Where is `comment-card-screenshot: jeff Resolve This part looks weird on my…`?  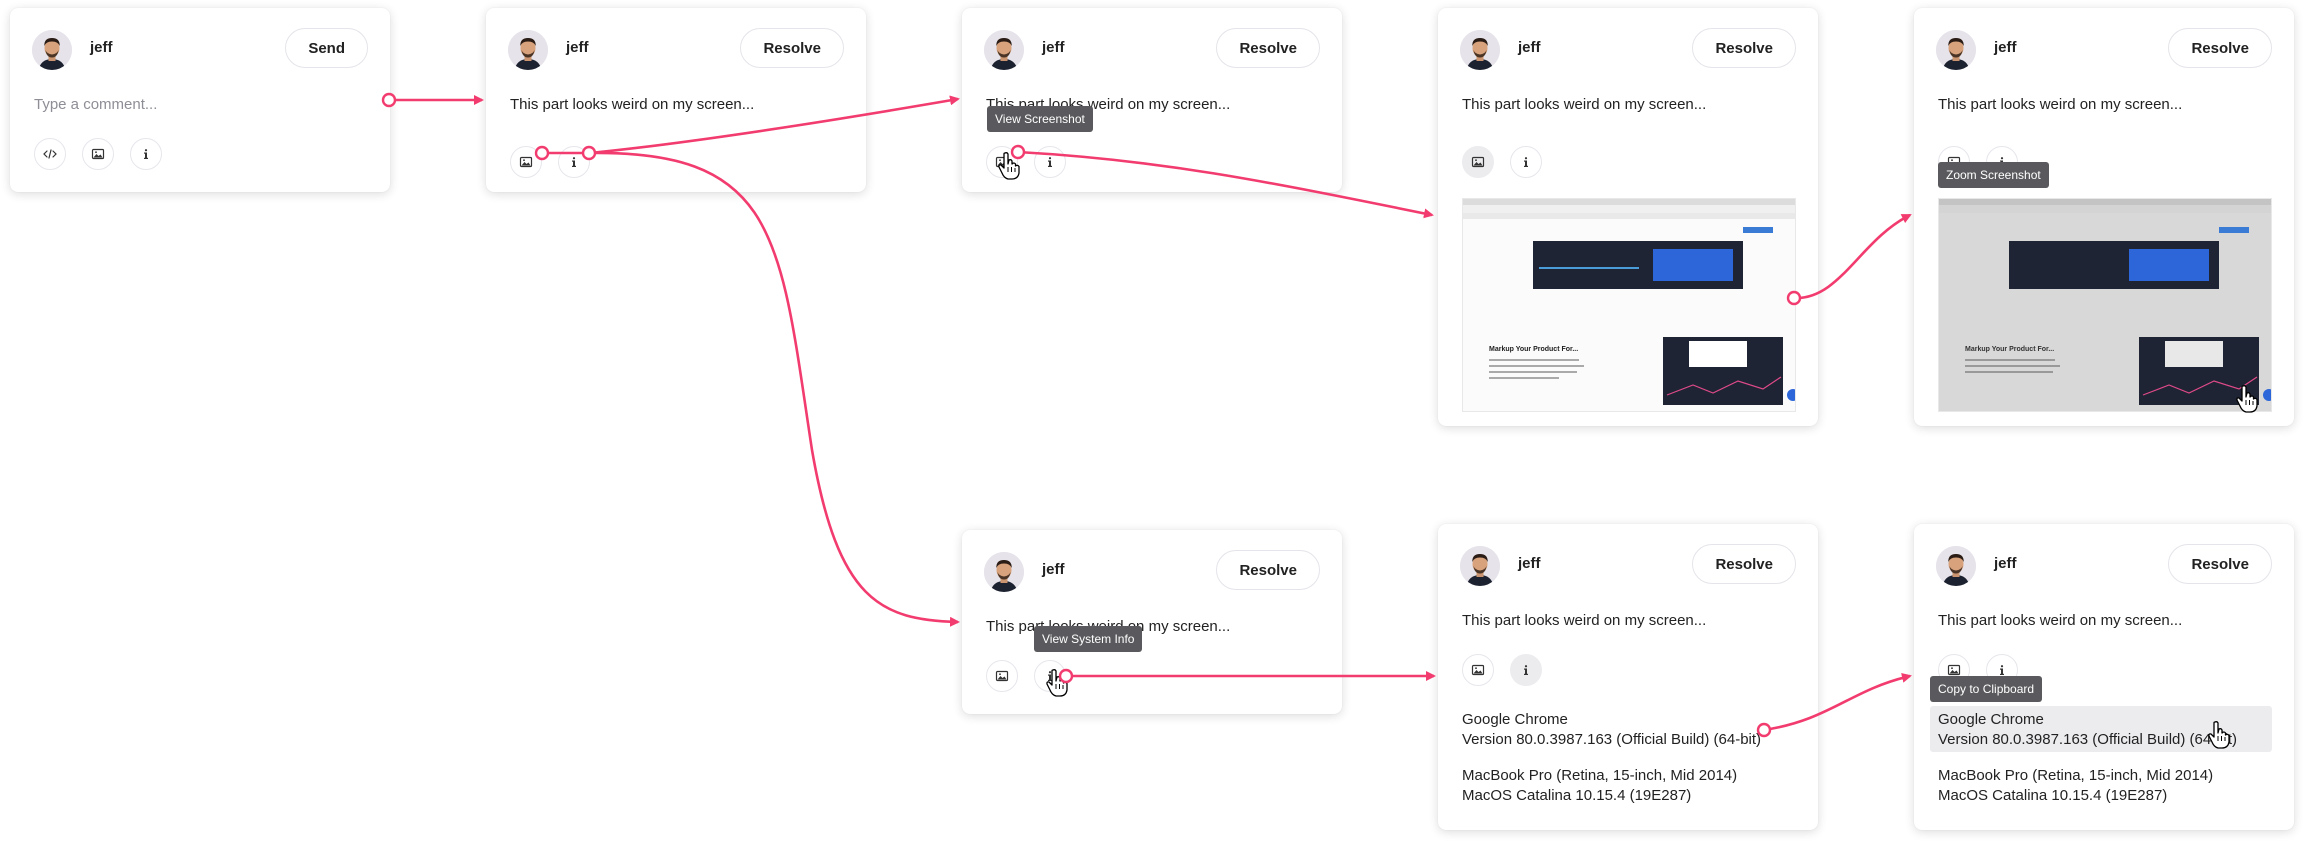 comment-card-screenshot: jeff Resolve This part looks weird on my… is located at coordinates (1628, 217).